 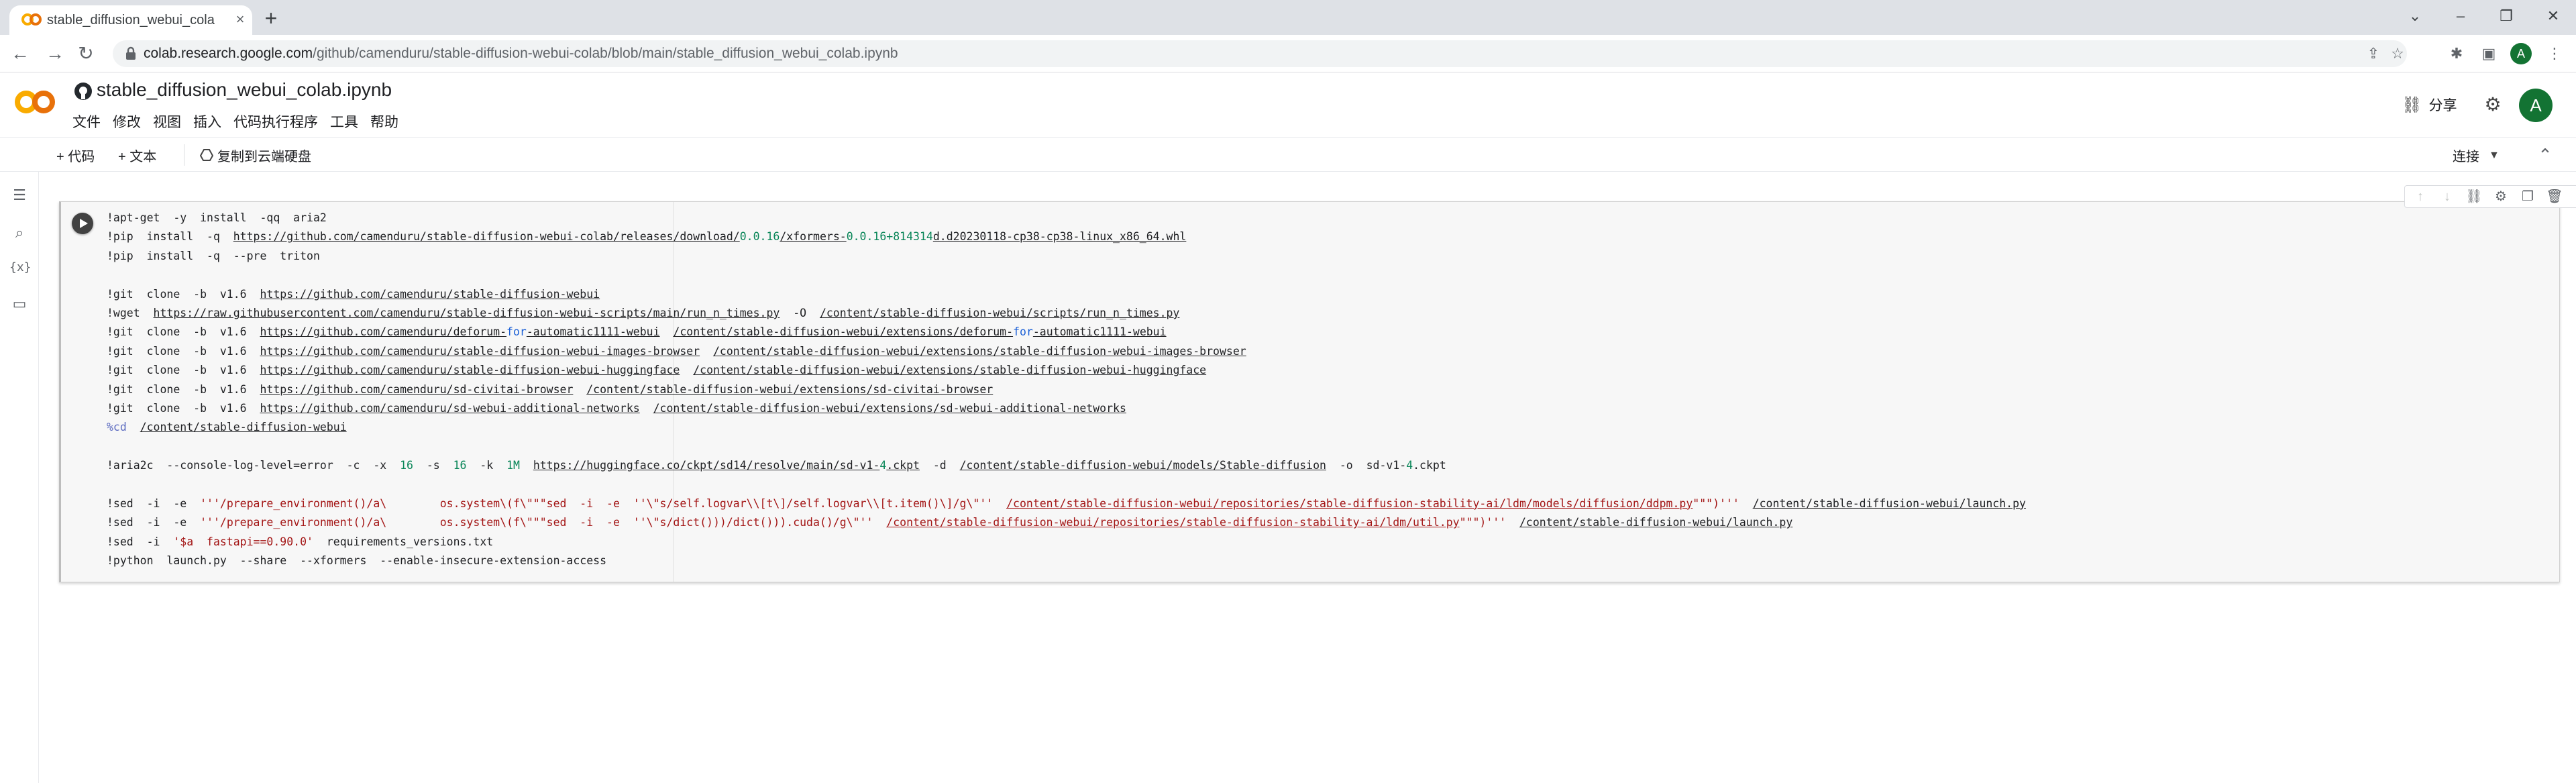 I want to click on code-token: !wget, so click(x=130, y=312).